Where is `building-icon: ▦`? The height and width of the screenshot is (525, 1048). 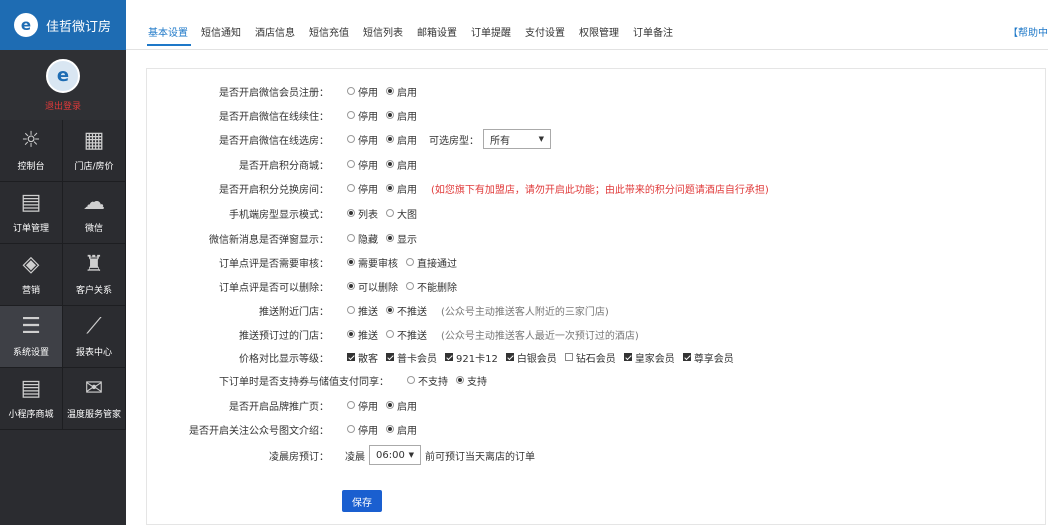
building-icon: ▦ is located at coordinates (94, 140).